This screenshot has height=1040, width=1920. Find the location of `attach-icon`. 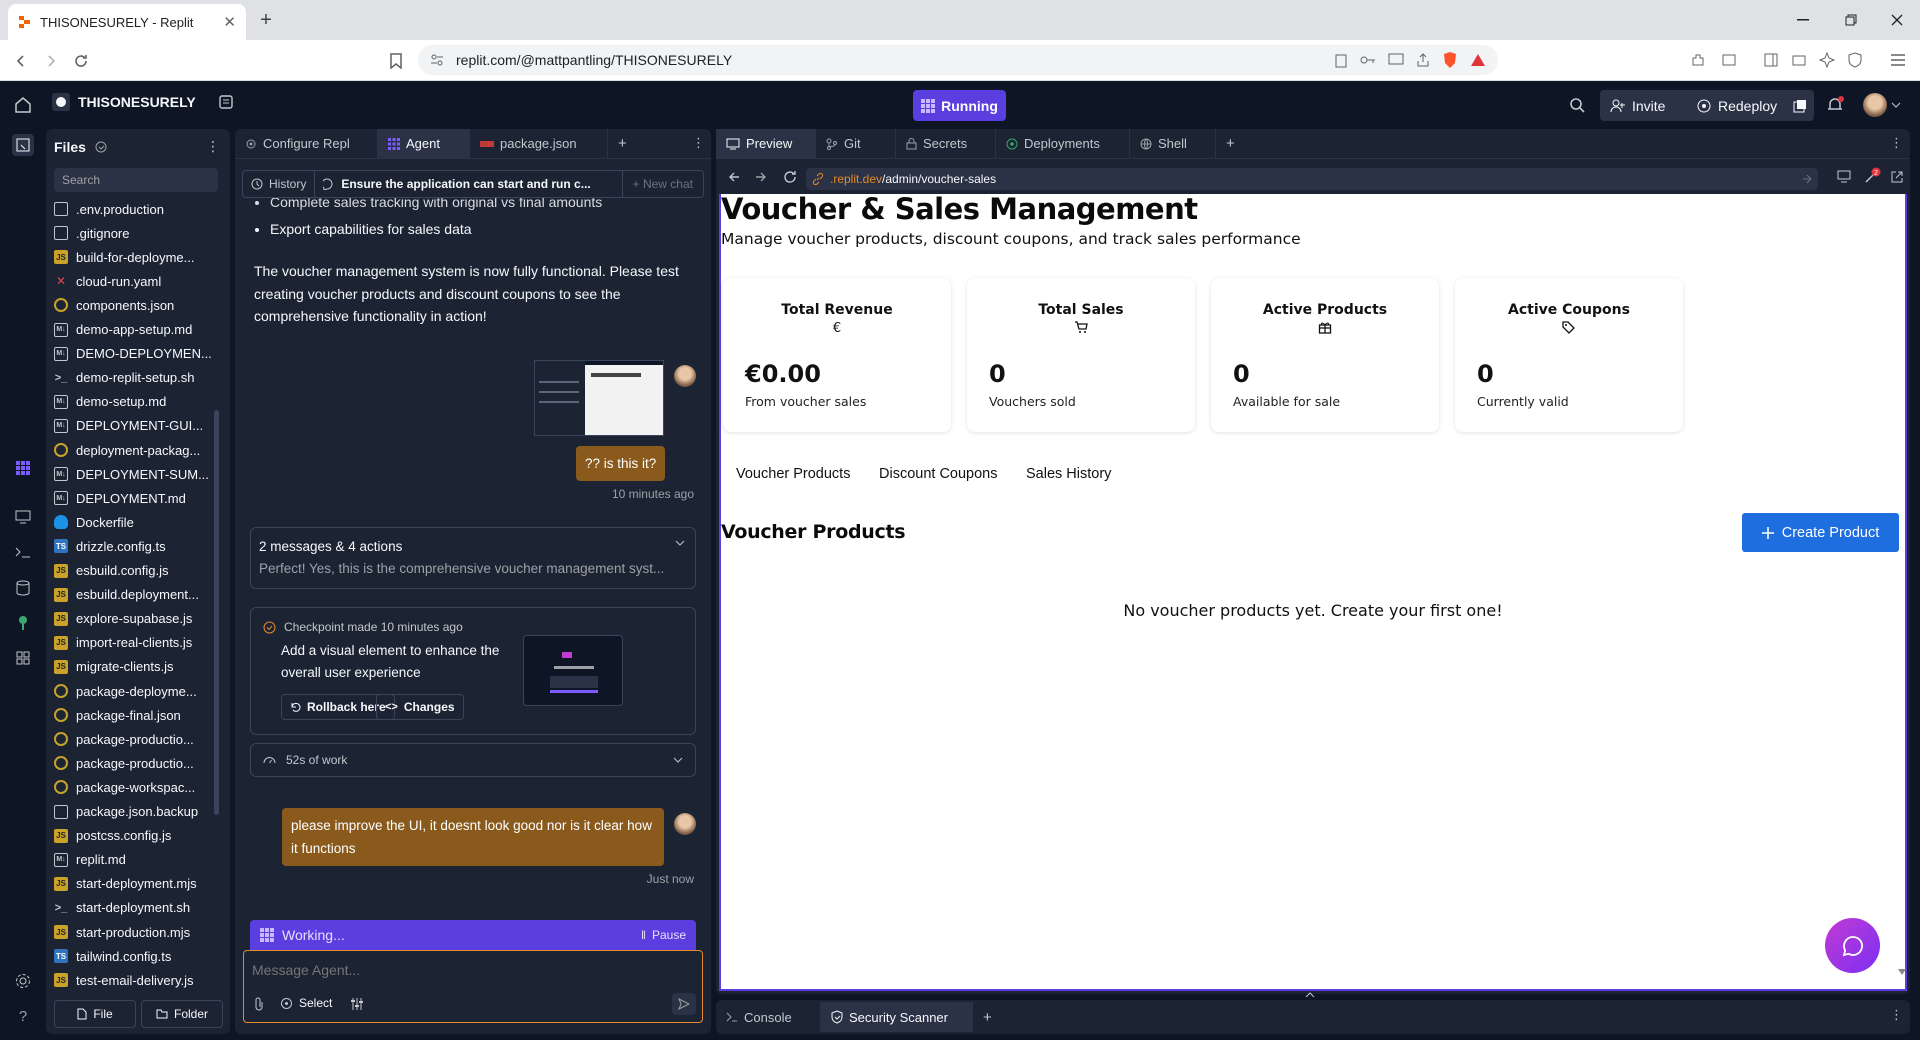

attach-icon is located at coordinates (259, 1004).